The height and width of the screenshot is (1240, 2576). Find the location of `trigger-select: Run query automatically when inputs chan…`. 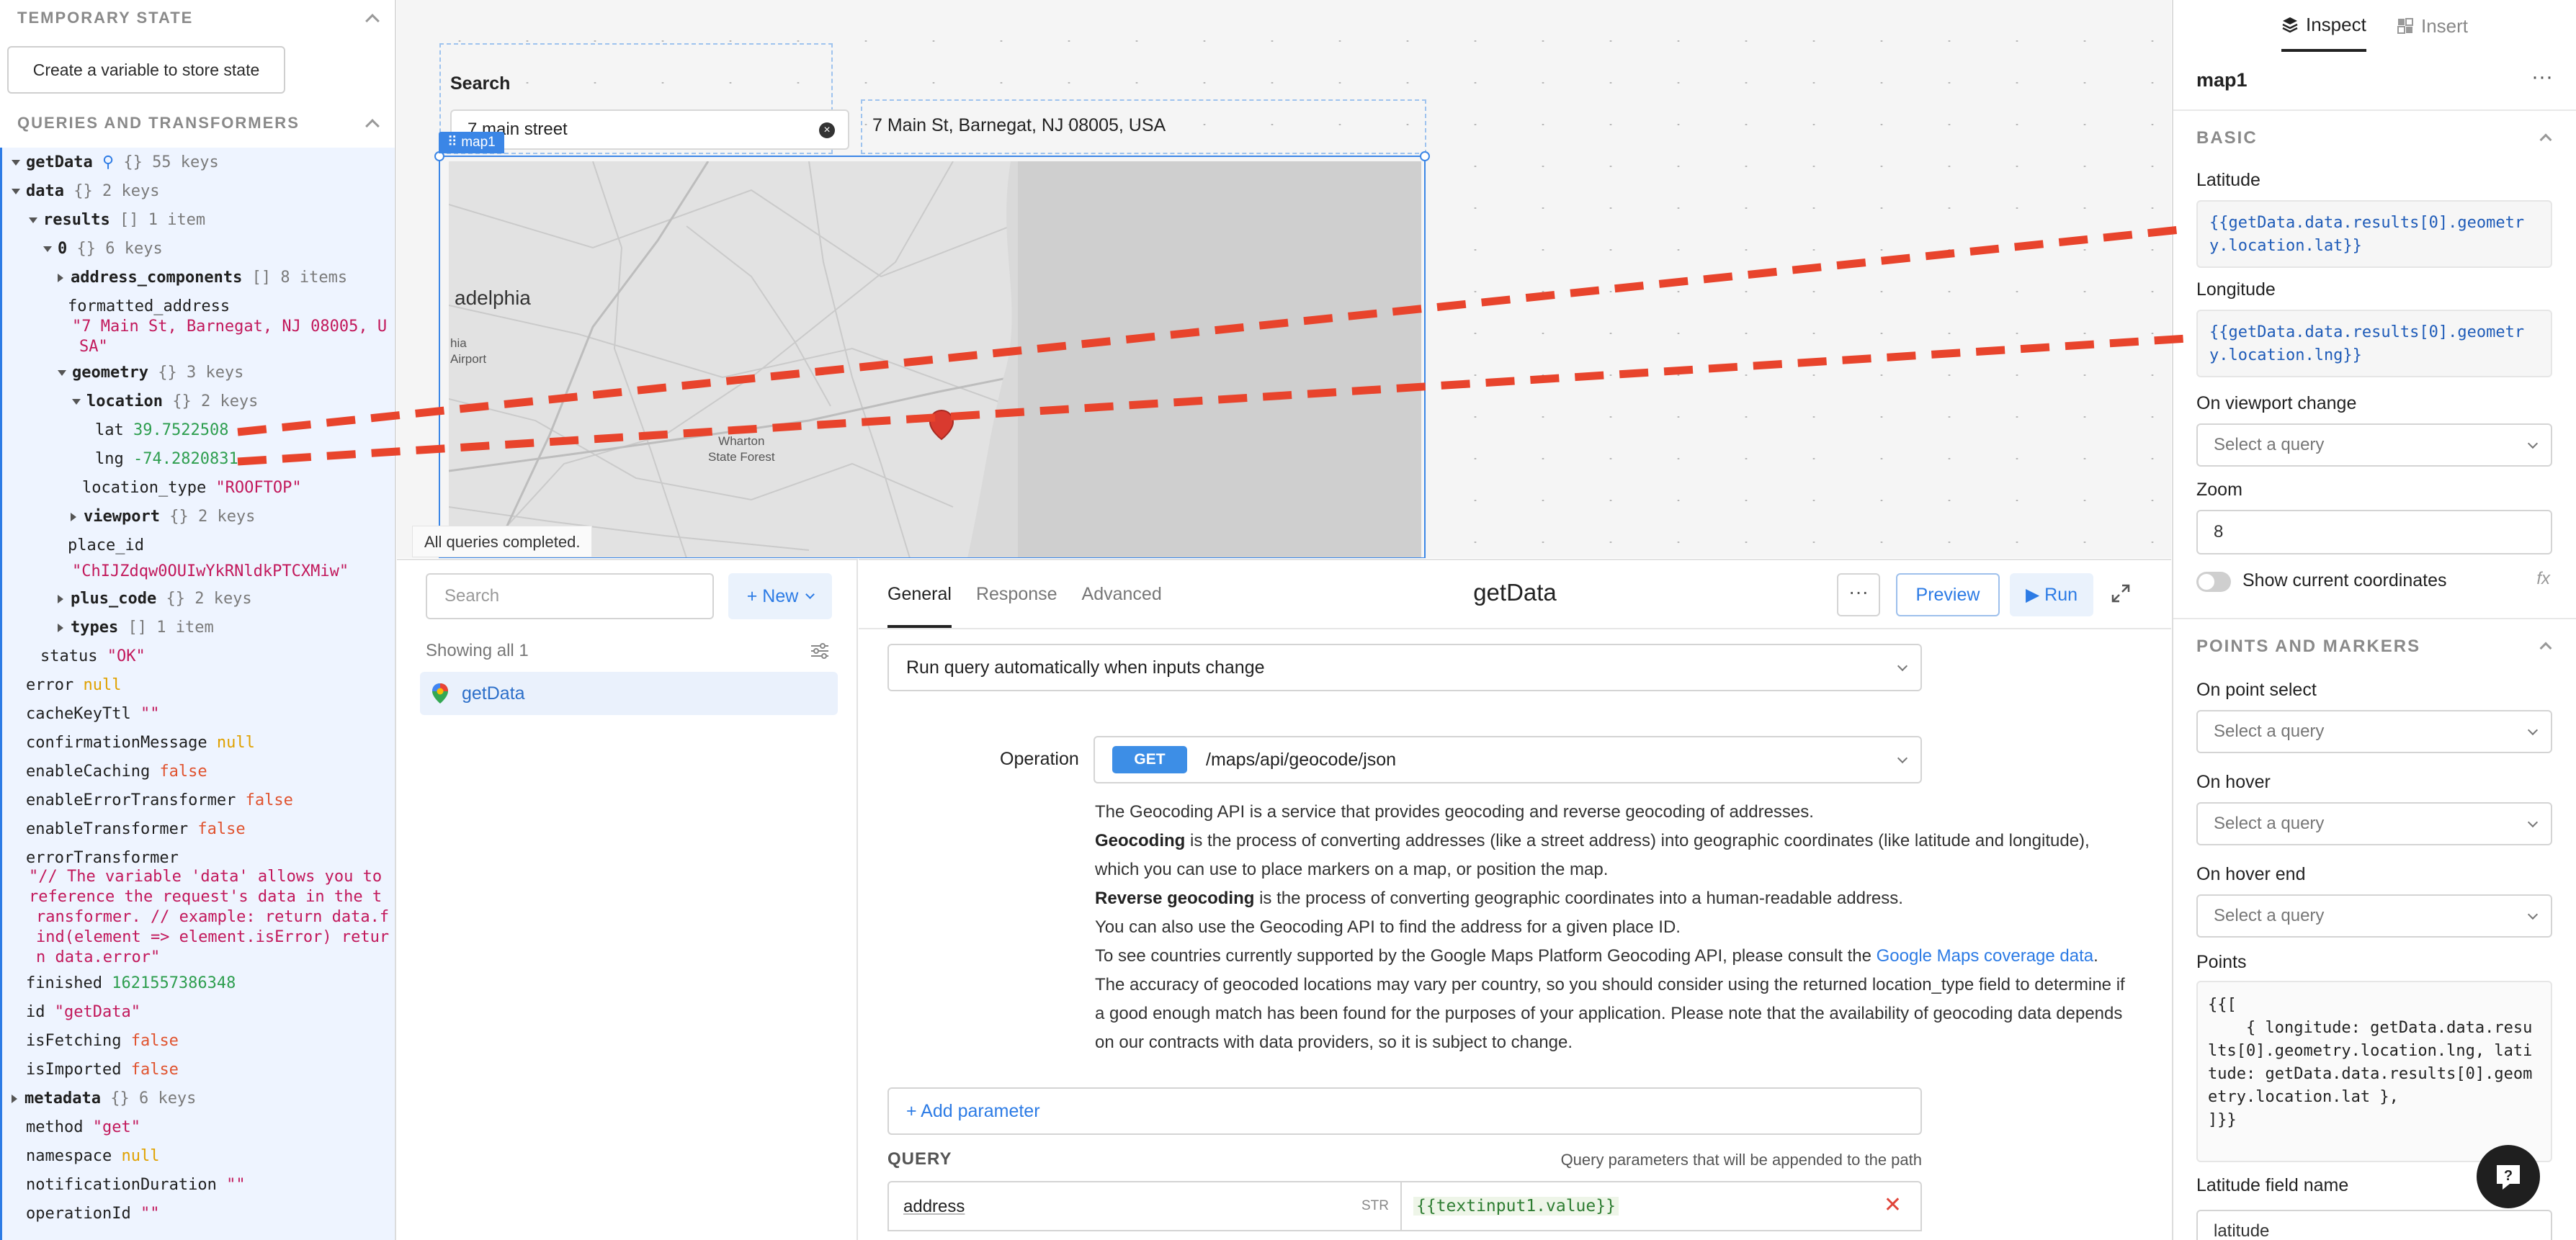

trigger-select: Run query automatically when inputs chan… is located at coordinates (1404, 667).